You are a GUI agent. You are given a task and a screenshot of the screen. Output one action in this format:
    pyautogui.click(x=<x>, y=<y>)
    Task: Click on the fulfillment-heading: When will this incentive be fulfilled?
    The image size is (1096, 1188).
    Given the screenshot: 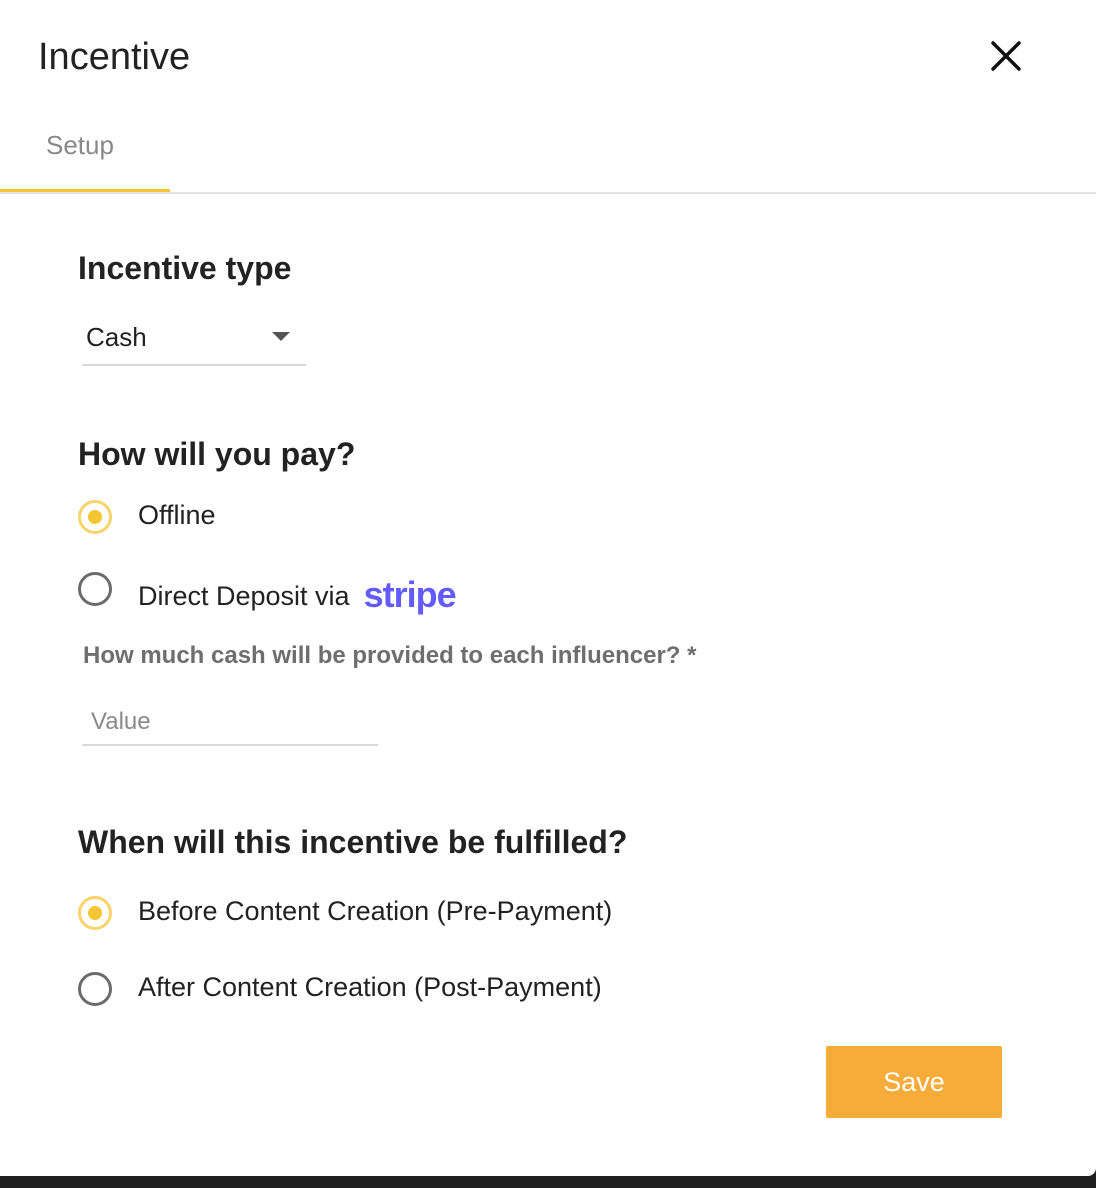 What is the action you would take?
    pyautogui.click(x=353, y=842)
    